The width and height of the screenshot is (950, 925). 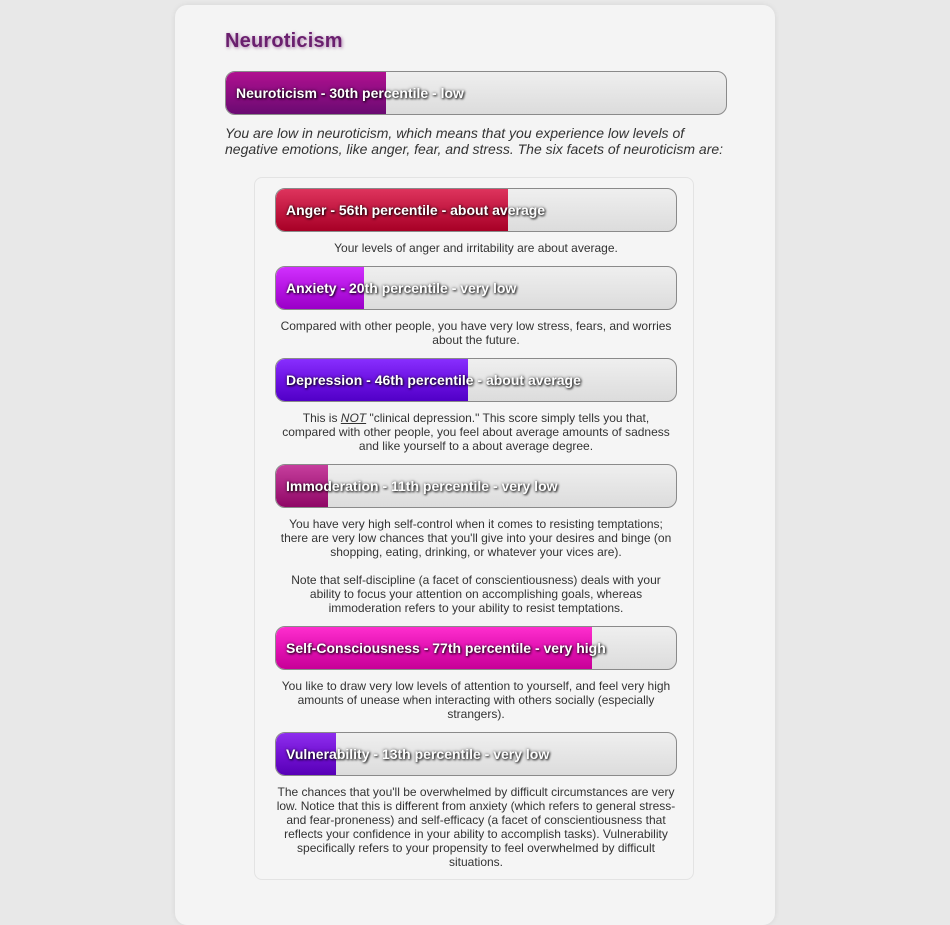 What do you see at coordinates (353, 418) in the screenshot?
I see `depression-desc-emphasis: NOT` at bounding box center [353, 418].